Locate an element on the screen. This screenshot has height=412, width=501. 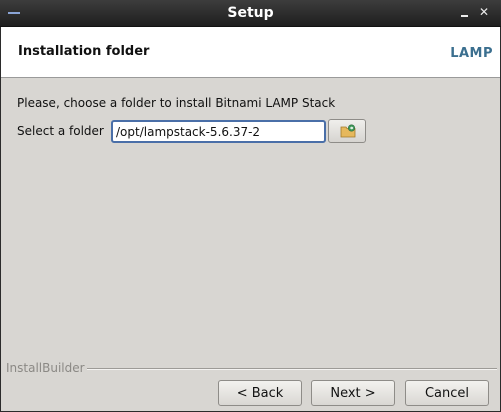
title-bar: Setup ✕ is located at coordinates (250, 13).